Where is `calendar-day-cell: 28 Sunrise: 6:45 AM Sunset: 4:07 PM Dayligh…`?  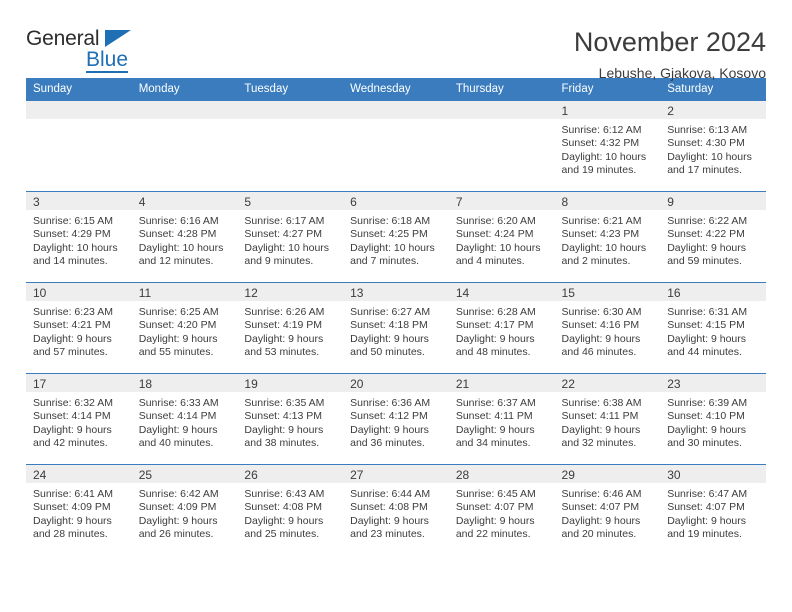
calendar-day-cell: 28 Sunrise: 6:45 AM Sunset: 4:07 PM Dayligh… is located at coordinates (501, 509).